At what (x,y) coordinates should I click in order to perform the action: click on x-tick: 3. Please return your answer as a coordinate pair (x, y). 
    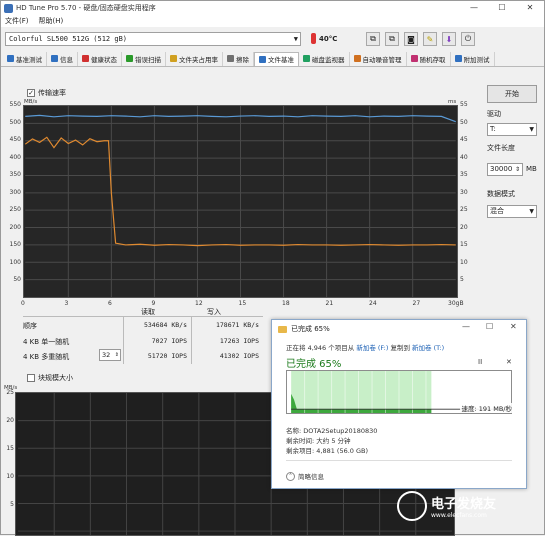
    Looking at the image, I should click on (66, 303).